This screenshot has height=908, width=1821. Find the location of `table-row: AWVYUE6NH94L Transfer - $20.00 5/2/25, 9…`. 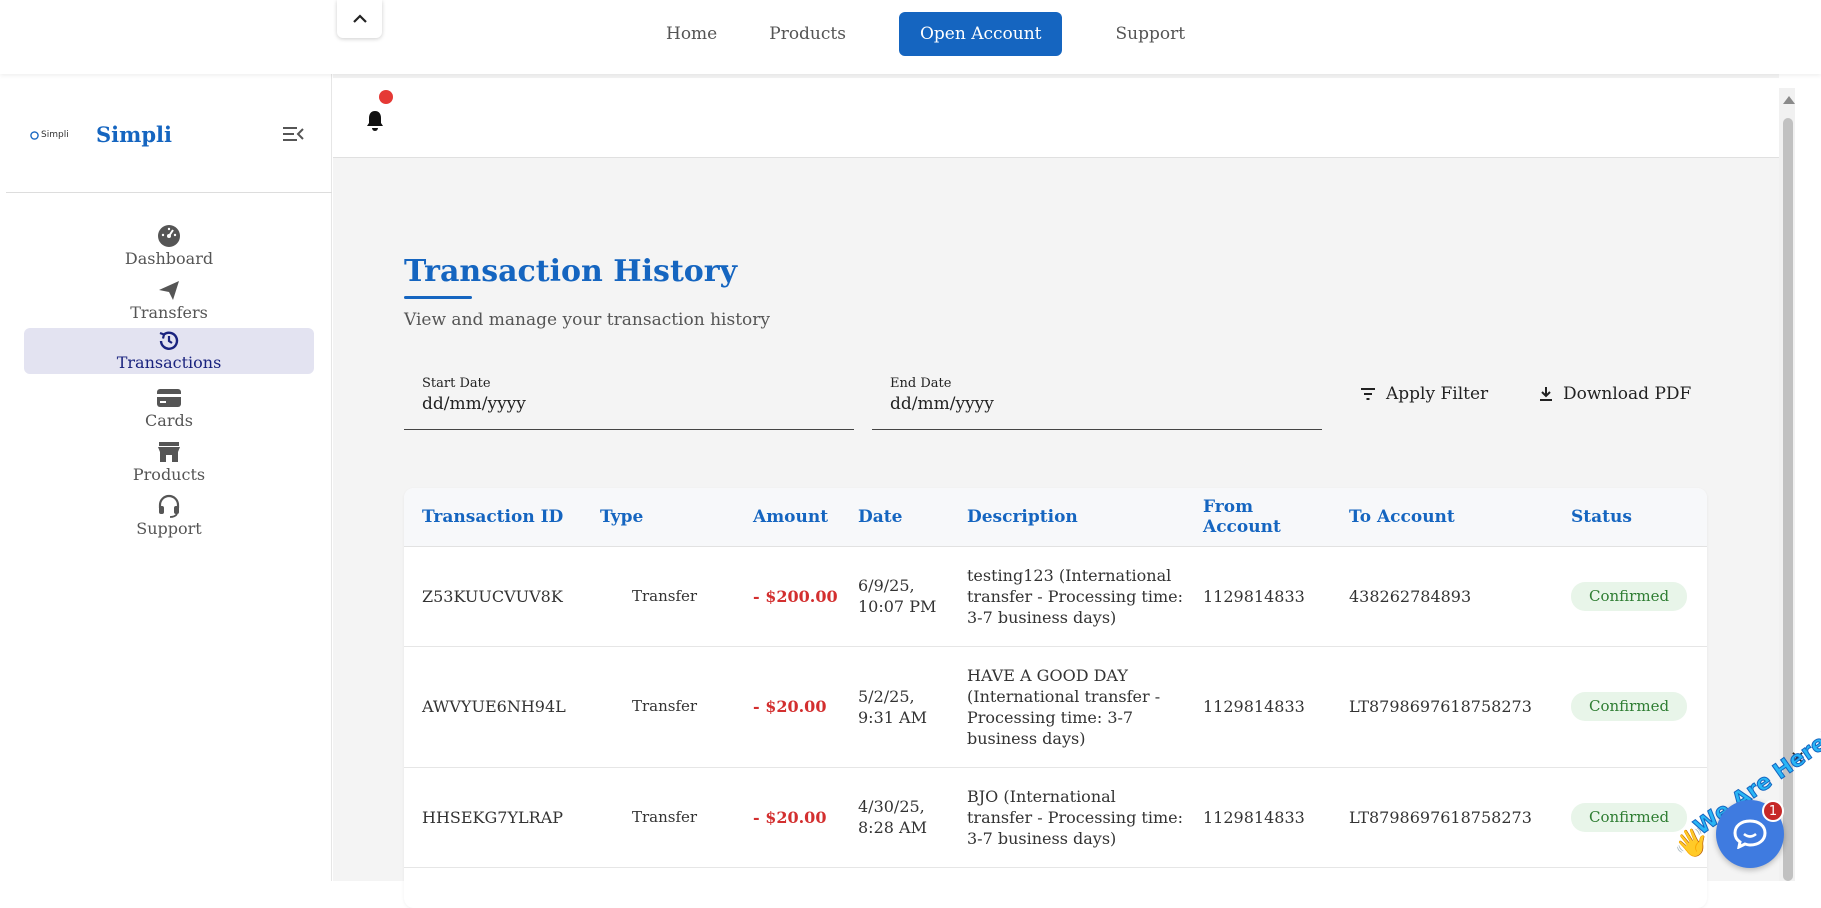

table-row: AWVYUE6NH94L Transfer - $20.00 5/2/25, 9… is located at coordinates (1055, 706).